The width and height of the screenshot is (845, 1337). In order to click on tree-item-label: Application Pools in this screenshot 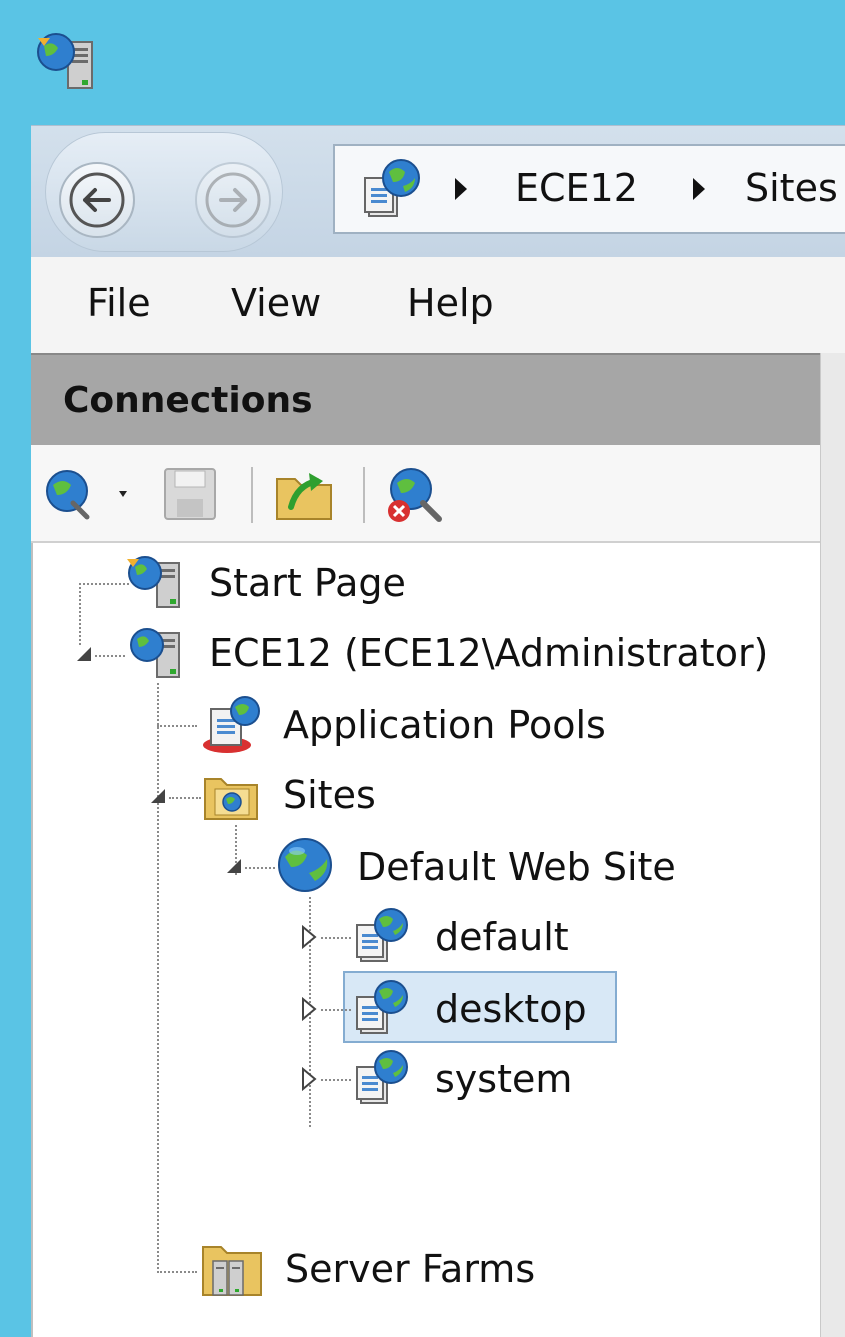, I will do `click(444, 725)`.